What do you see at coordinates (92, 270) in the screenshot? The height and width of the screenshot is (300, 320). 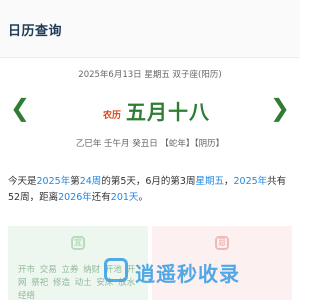 I see `yi-item: 纳财` at bounding box center [92, 270].